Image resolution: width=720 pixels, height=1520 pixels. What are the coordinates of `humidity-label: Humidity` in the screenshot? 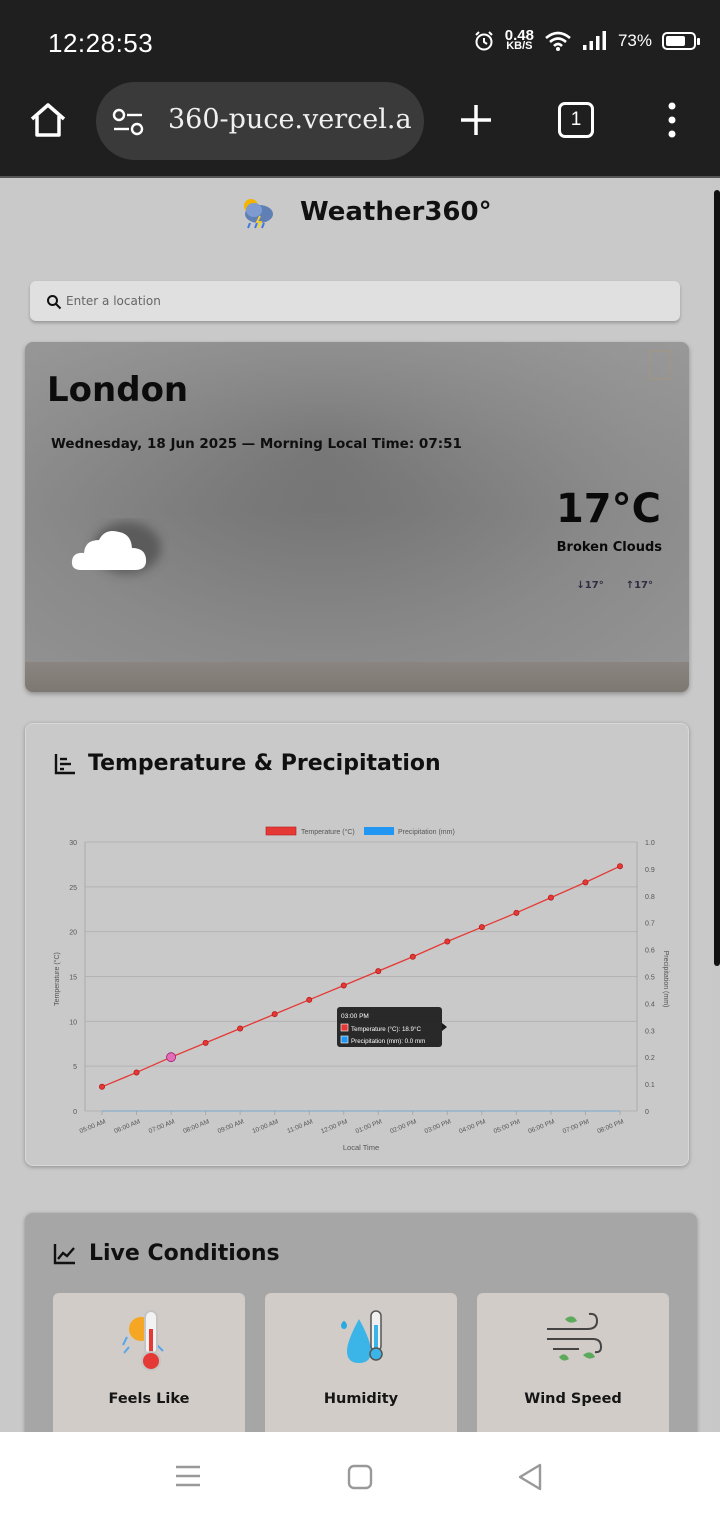 It's located at (361, 1399).